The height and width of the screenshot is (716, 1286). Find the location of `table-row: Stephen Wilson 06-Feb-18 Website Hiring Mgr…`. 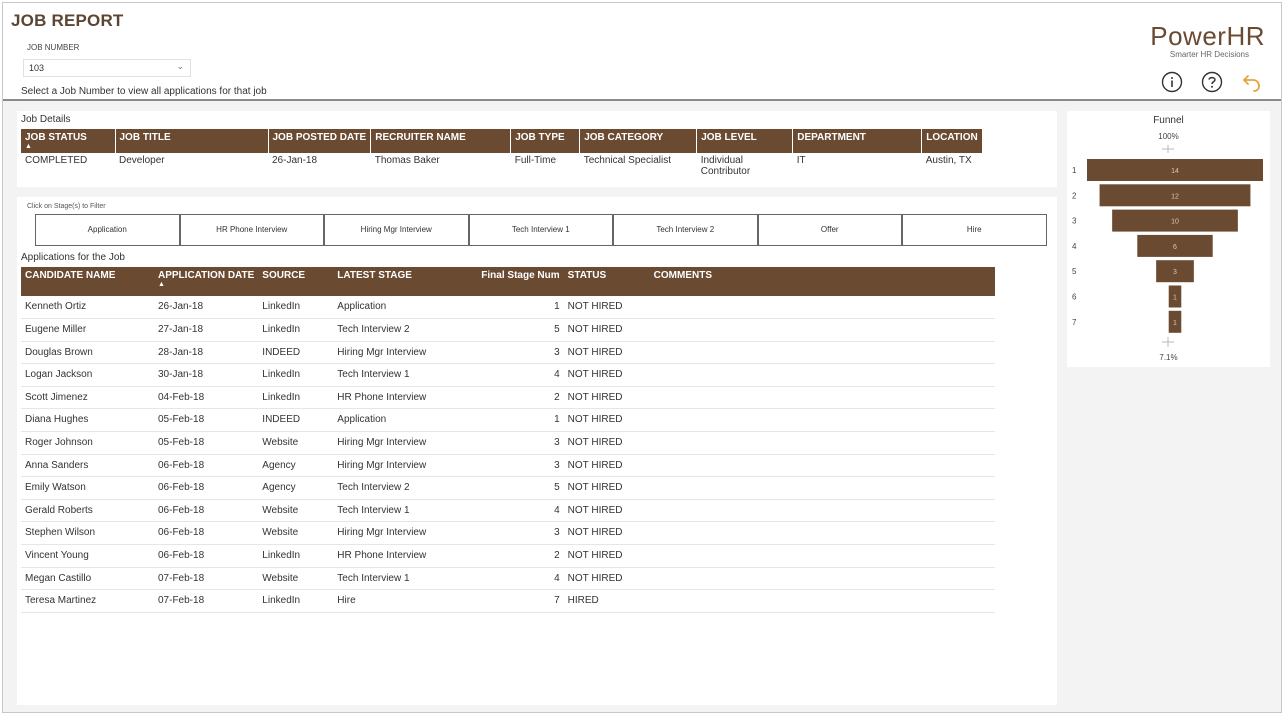

table-row: Stephen Wilson 06-Feb-18 Website Hiring Mgr… is located at coordinates (508, 533).